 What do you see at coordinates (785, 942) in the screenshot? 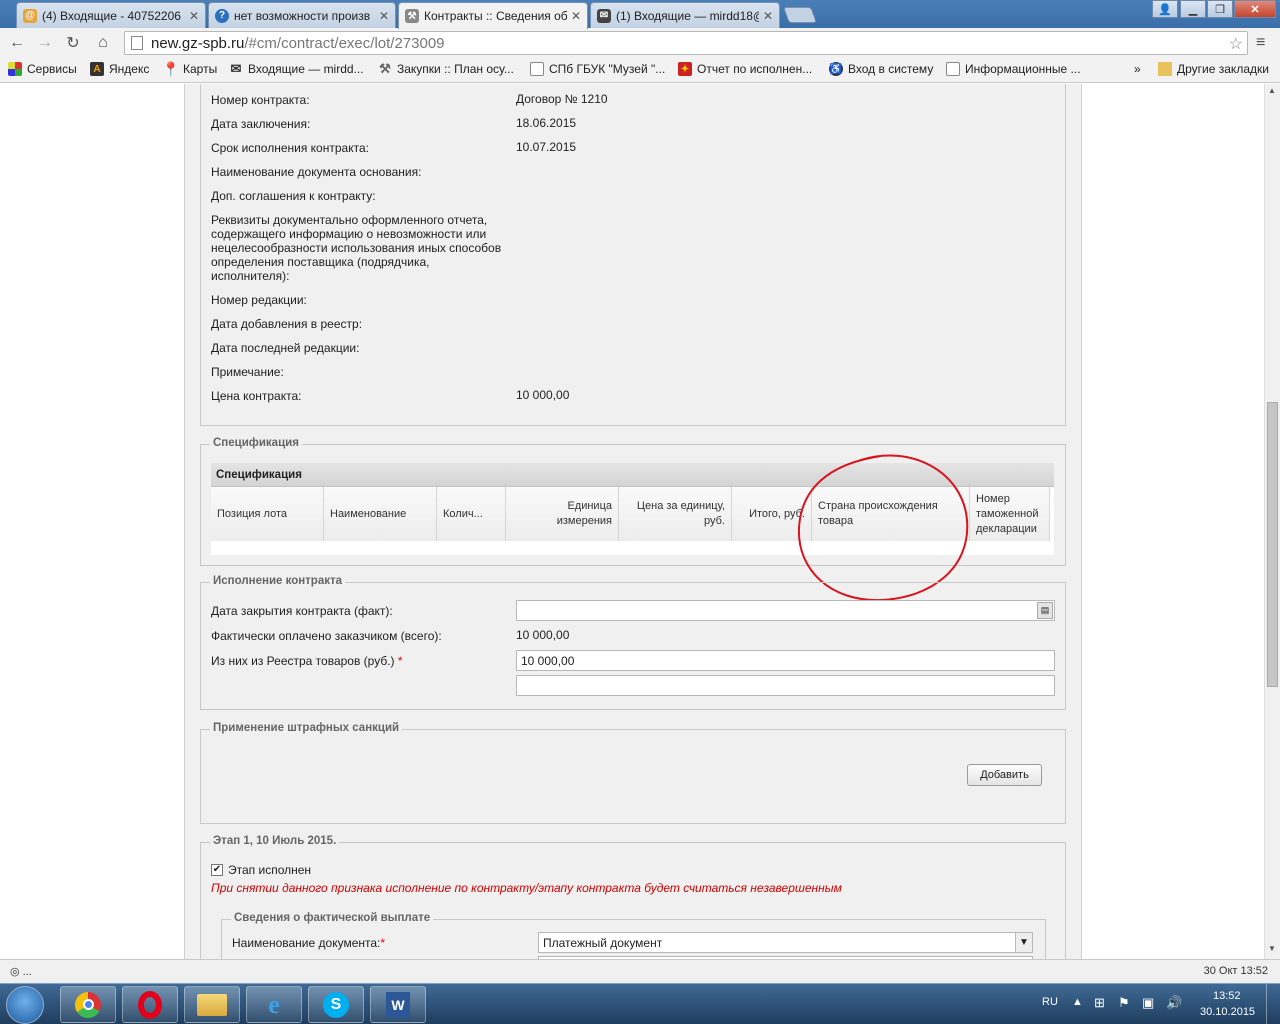
I see `doc-name-select: Платежный документ` at bounding box center [785, 942].